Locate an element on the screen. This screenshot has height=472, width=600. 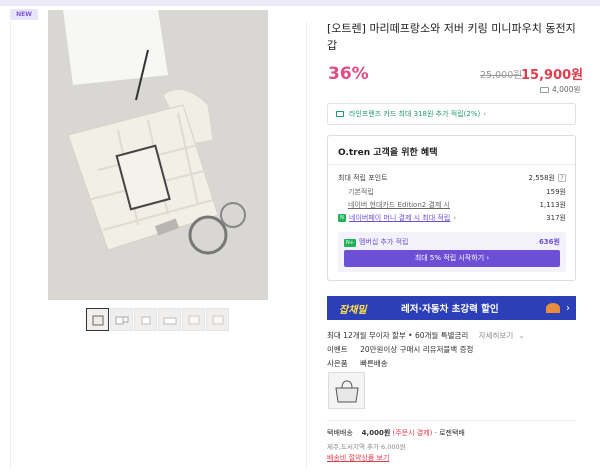
top-strip is located at coordinates (300, 3).